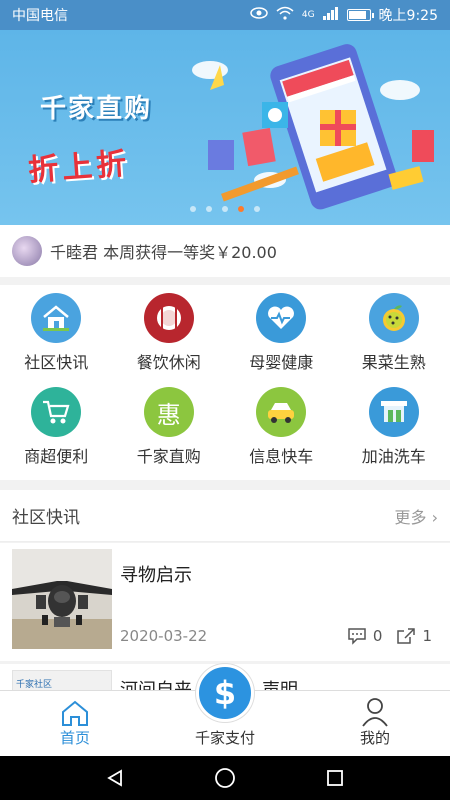 This screenshot has width=450, height=800. Describe the element at coordinates (393, 318) in the screenshot. I see `fruit-icon` at that location.